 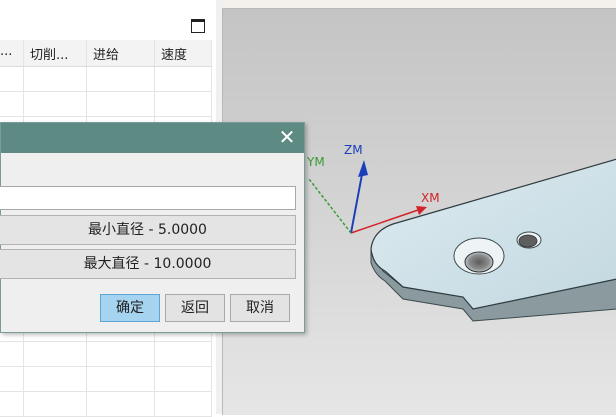 I want to click on cancel-button: 取消, so click(x=260, y=308).